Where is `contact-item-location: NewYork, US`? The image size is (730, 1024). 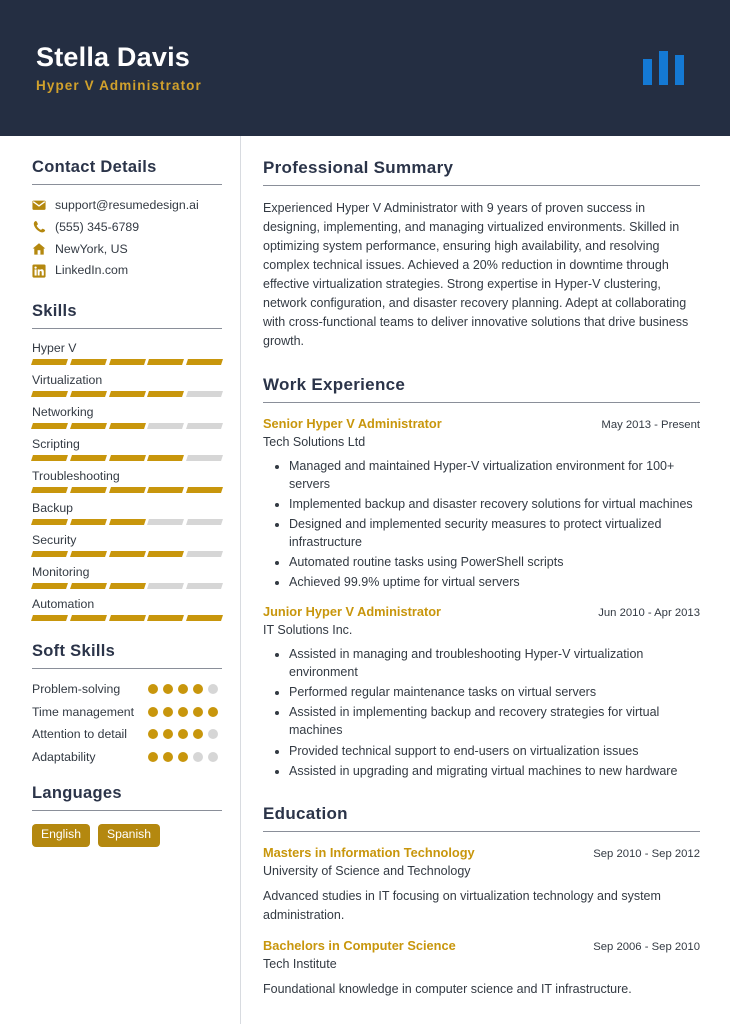
contact-item-location: NewYork, US is located at coordinates (127, 249).